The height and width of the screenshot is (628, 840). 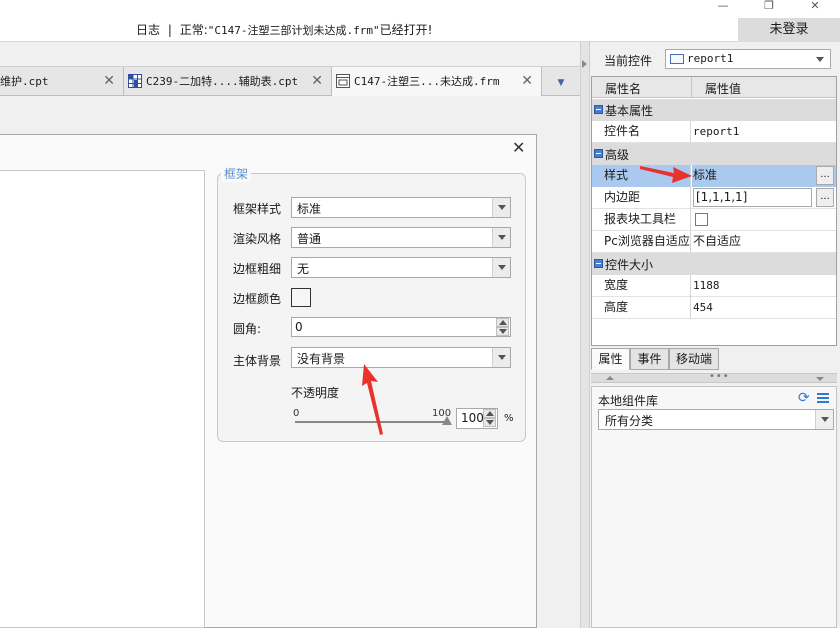 I want to click on tab-document-2: C239-二加特....辅助表.cpt ✕, so click(x=228, y=81).